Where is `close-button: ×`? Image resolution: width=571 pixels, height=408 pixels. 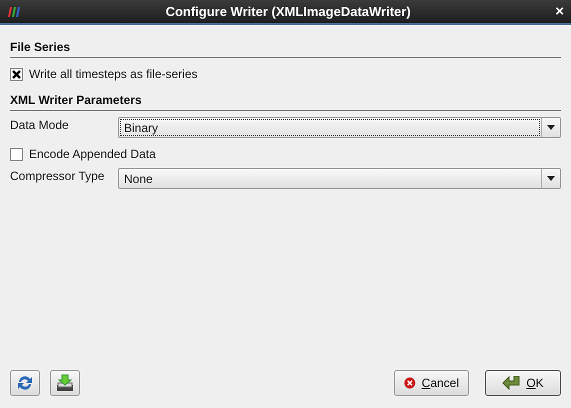
close-button: × is located at coordinates (559, 11).